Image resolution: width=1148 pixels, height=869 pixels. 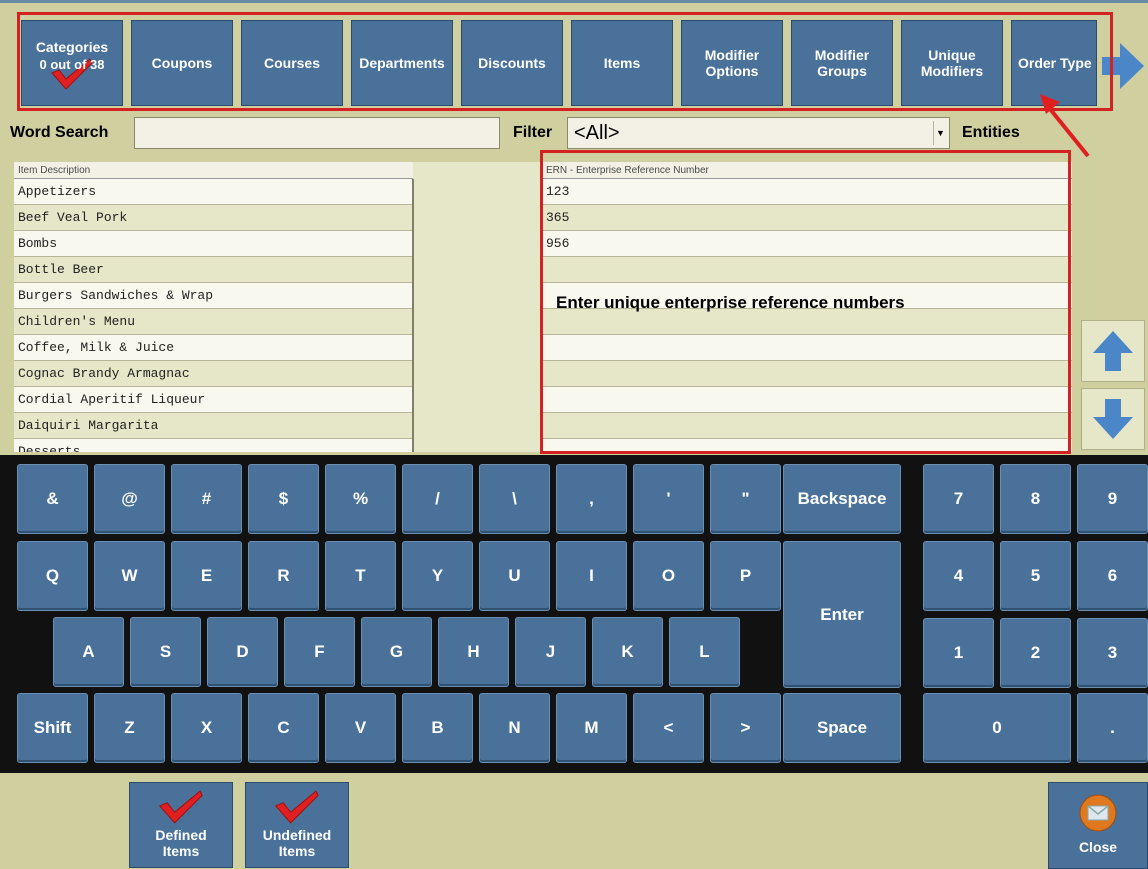 What do you see at coordinates (473, 652) in the screenshot?
I see `key-h: H` at bounding box center [473, 652].